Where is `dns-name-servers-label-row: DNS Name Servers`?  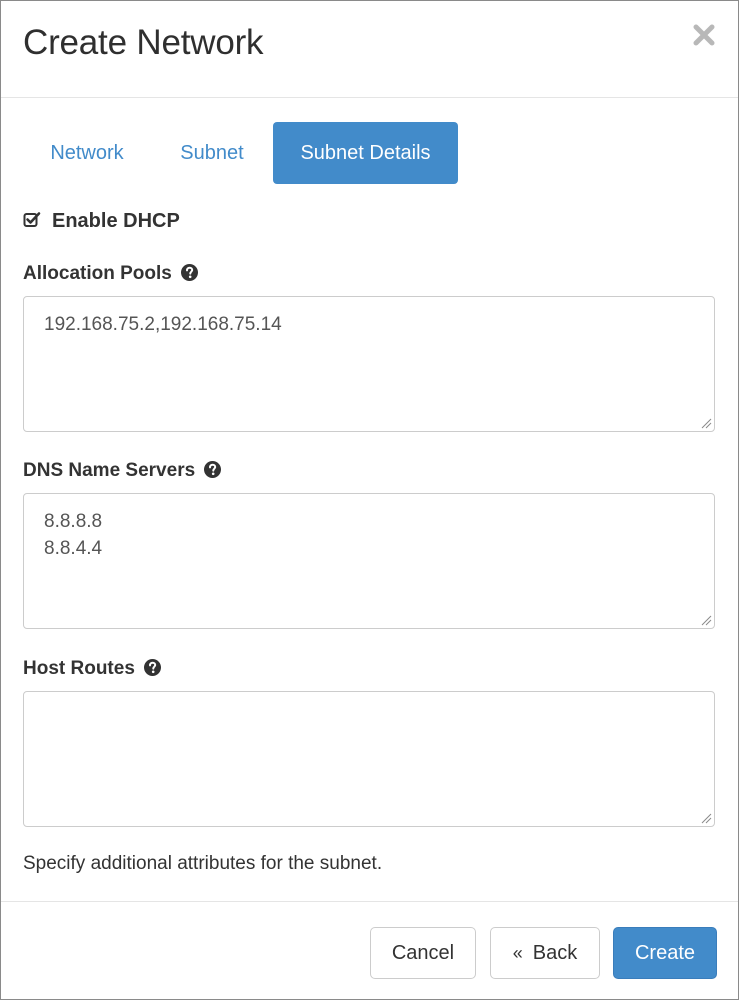
dns-name-servers-label-row: DNS Name Servers is located at coordinates (122, 471).